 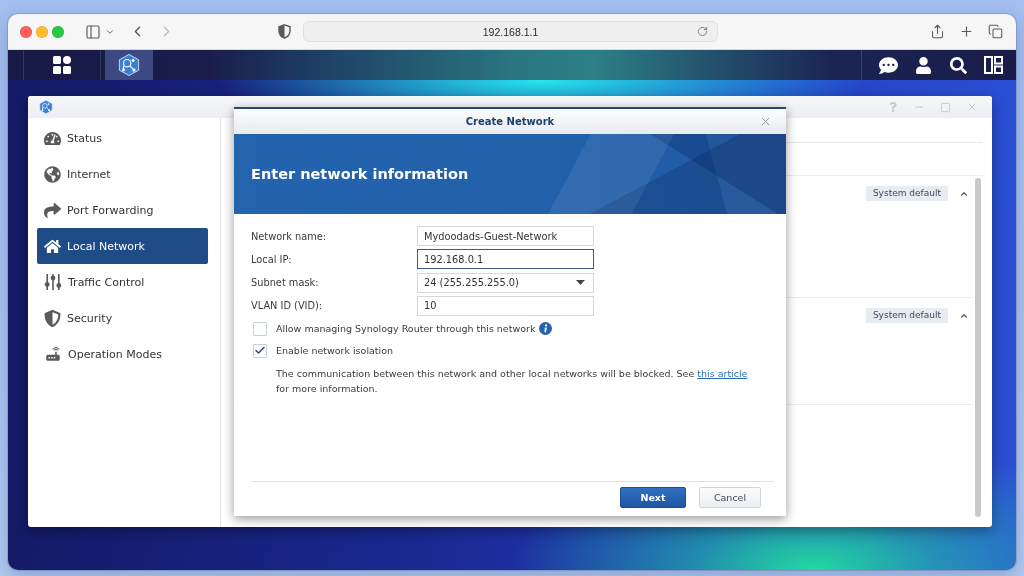 What do you see at coordinates (360, 174) in the screenshot?
I see `dialog-heading: Enter network information` at bounding box center [360, 174].